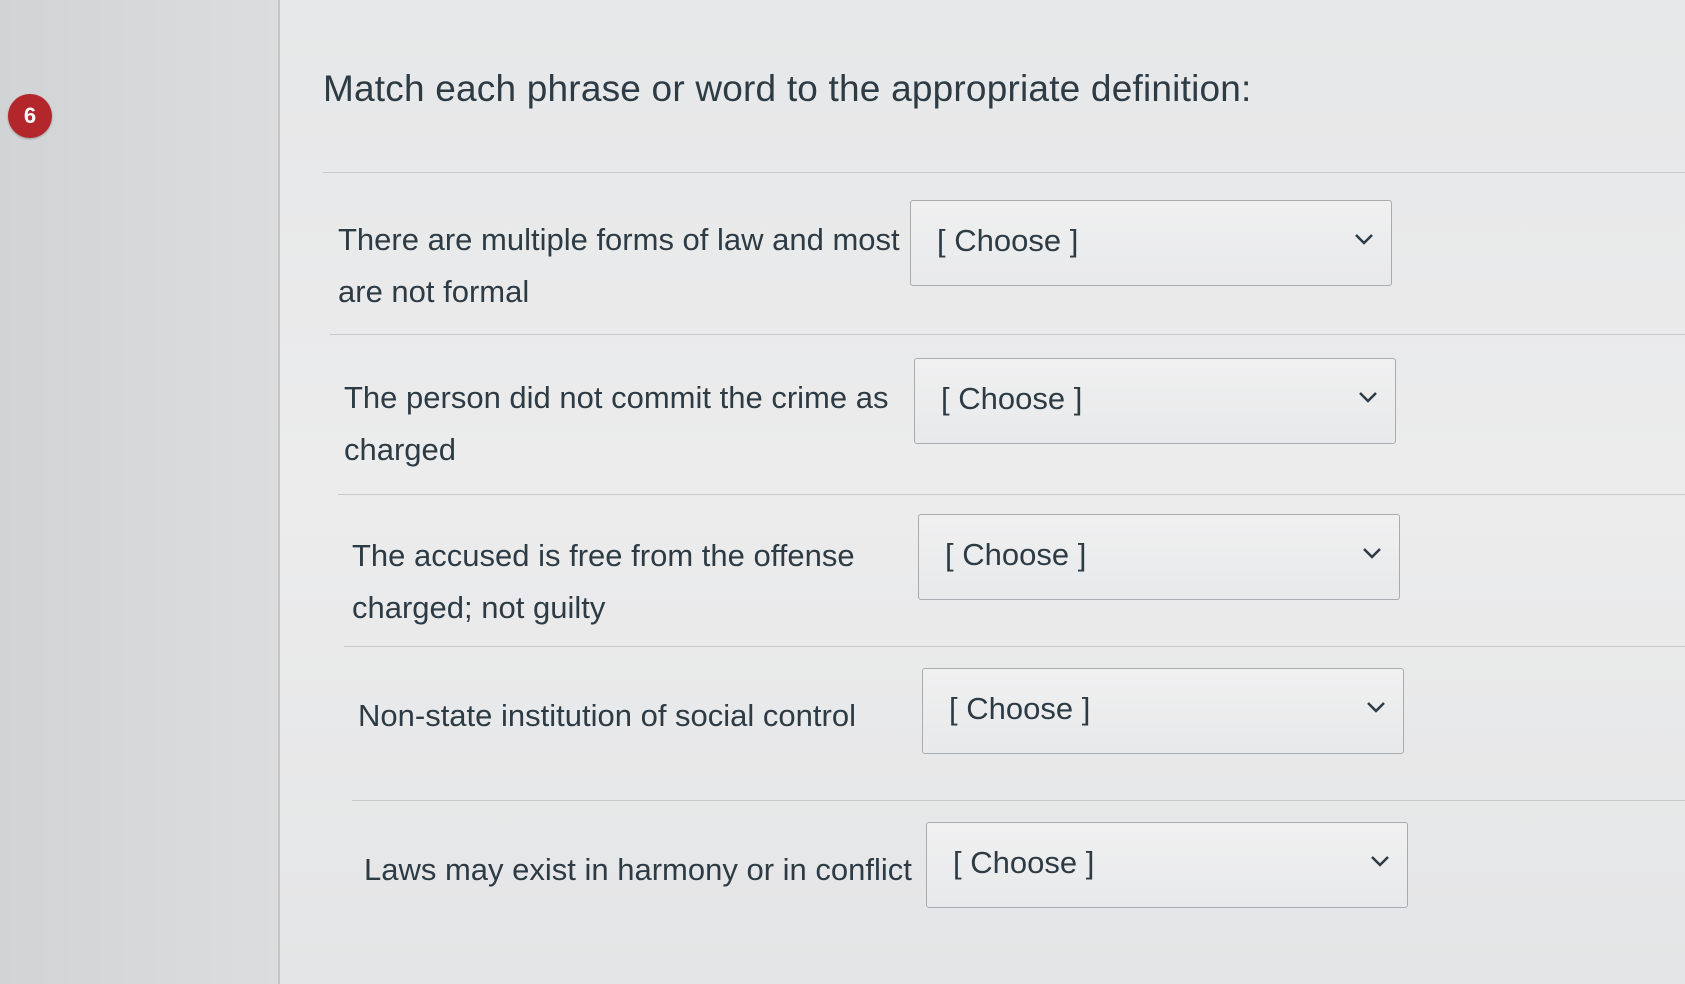 The width and height of the screenshot is (1685, 984). I want to click on match-prompt-4: Non-state institution of social control, so click(607, 715).